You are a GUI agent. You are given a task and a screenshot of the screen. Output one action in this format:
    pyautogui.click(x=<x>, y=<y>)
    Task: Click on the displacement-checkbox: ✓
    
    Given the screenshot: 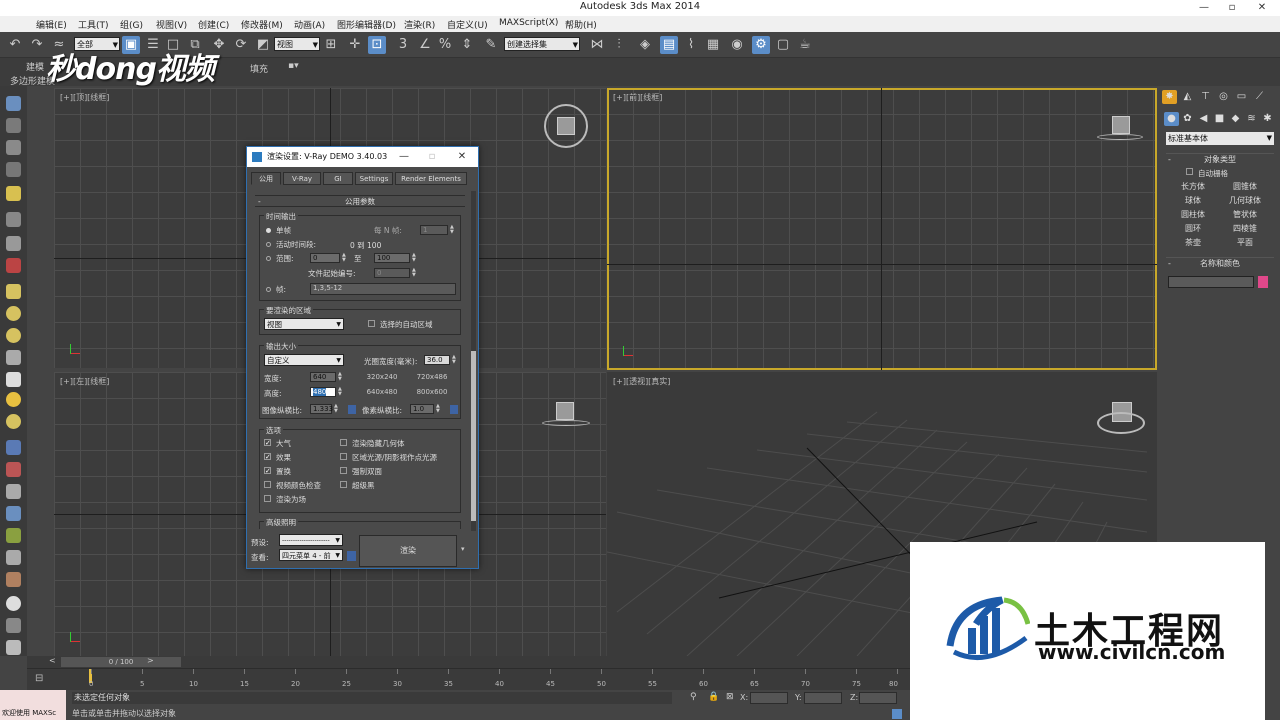 What is the action you would take?
    pyautogui.click(x=267, y=471)
    